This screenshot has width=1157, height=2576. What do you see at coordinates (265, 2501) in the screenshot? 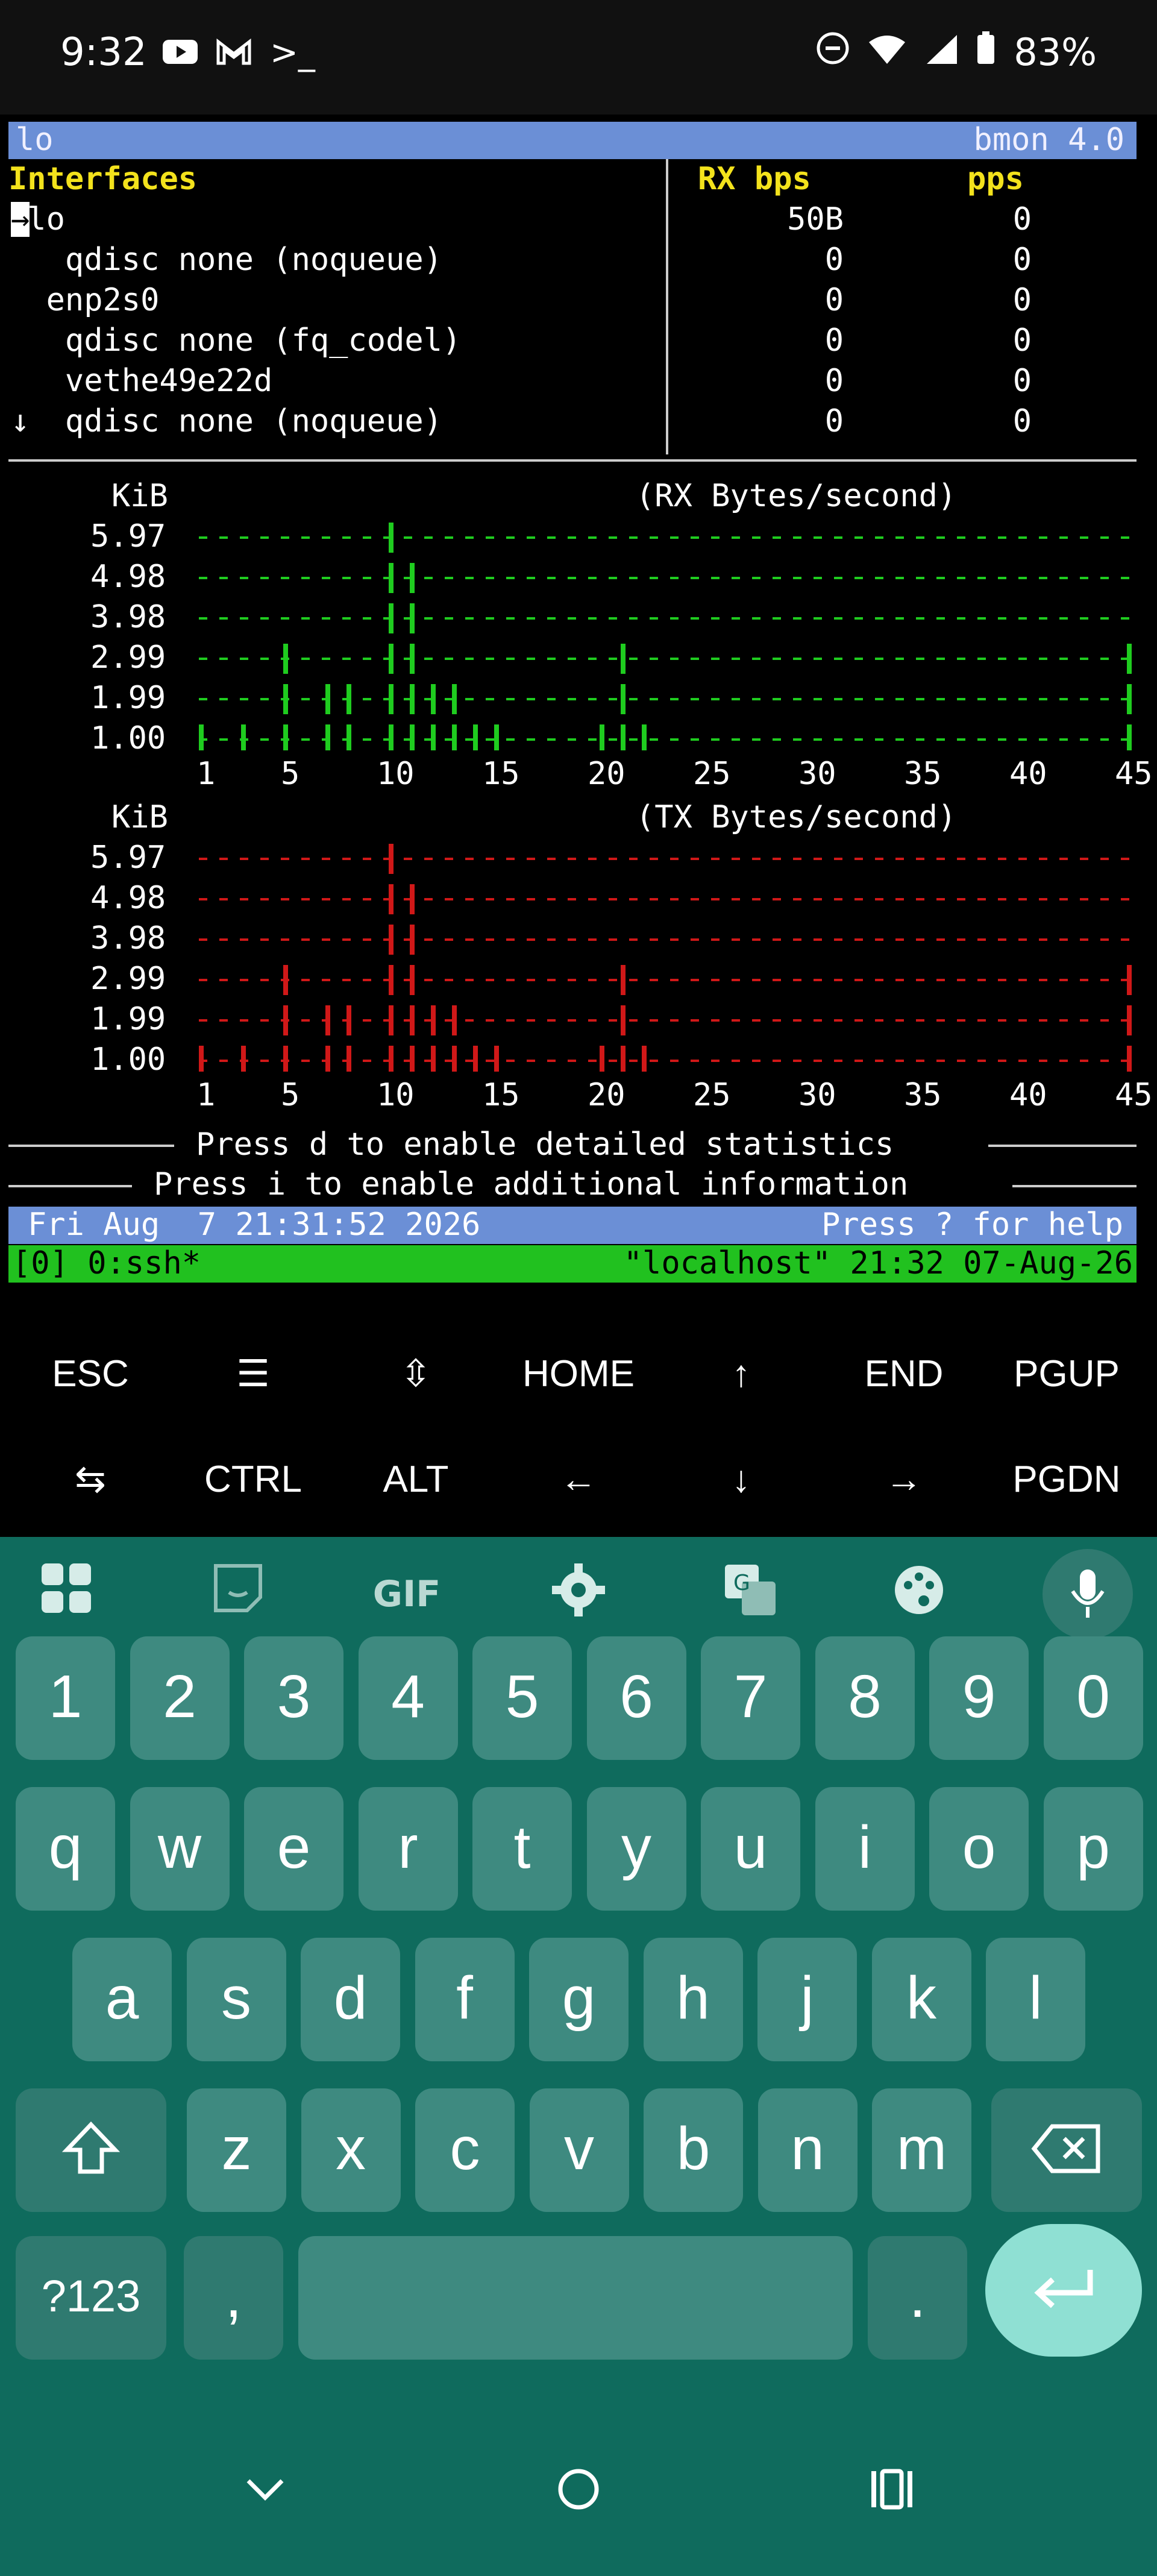
I see `back-nav-icon` at bounding box center [265, 2501].